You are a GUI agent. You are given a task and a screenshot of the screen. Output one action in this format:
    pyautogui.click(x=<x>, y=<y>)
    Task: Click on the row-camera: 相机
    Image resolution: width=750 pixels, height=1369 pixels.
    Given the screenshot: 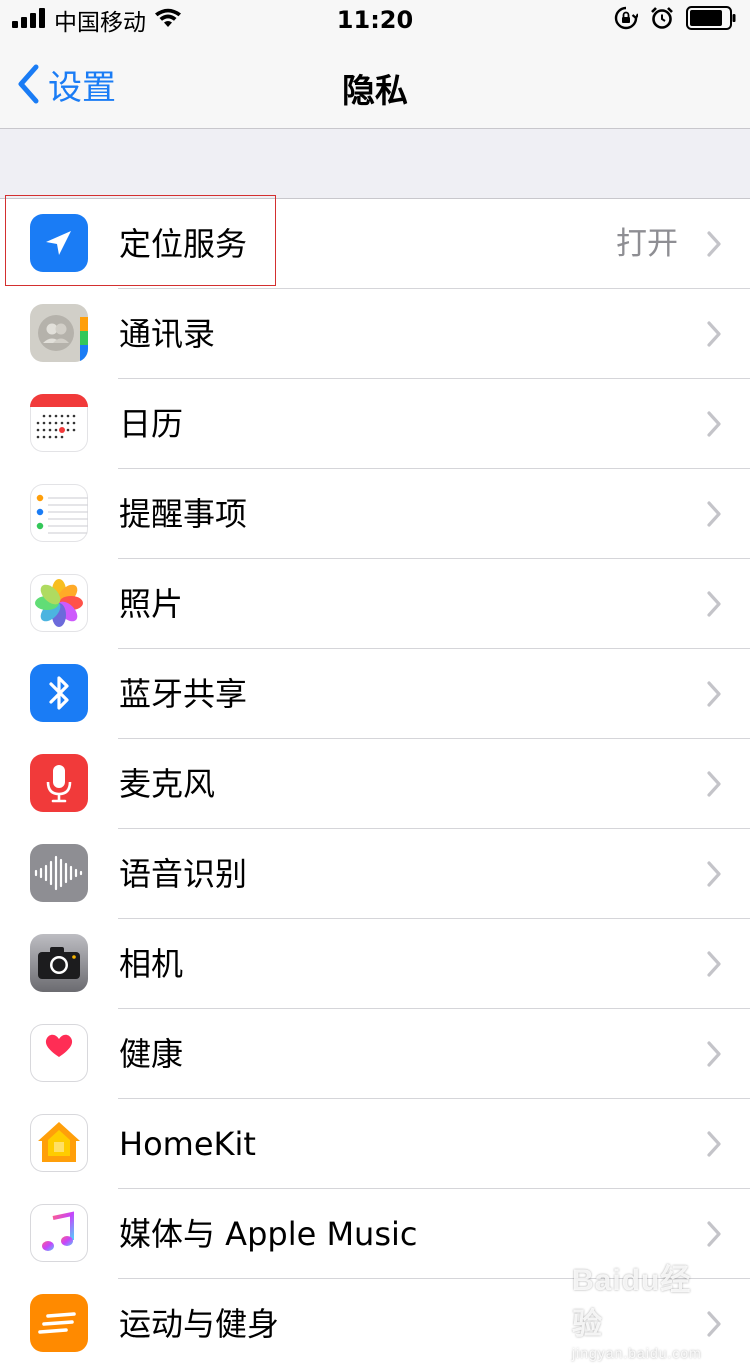 What is the action you would take?
    pyautogui.click(x=375, y=964)
    